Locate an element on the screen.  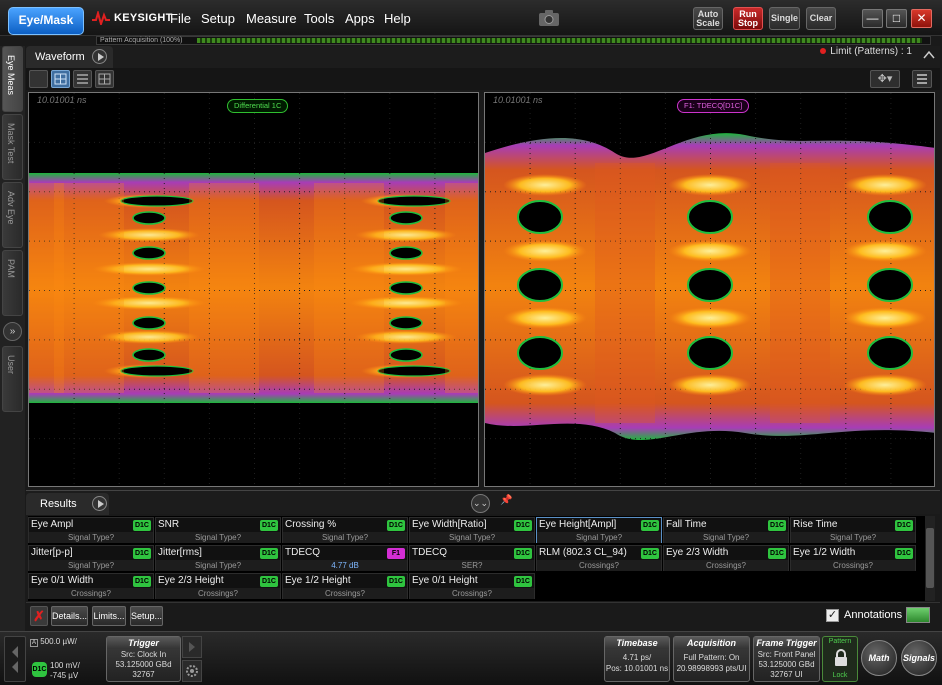
result-cell: Eye 0/1 Height D1C Crossings? is located at coordinates (472, 586).